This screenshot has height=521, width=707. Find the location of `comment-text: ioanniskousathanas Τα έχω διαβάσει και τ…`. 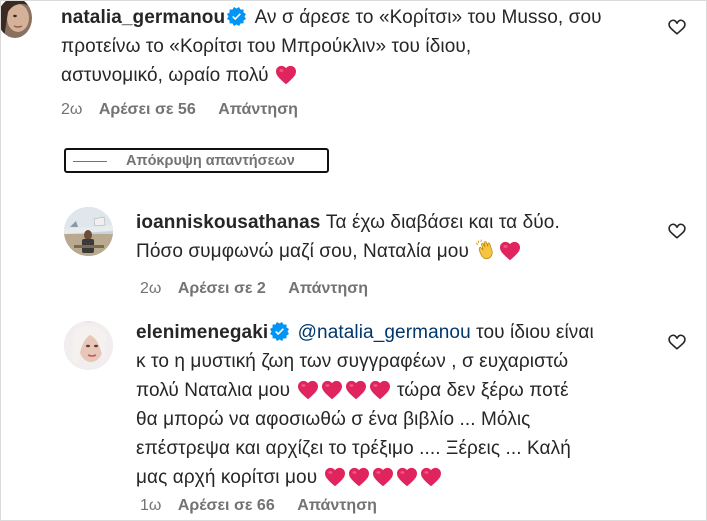

comment-text: ioanniskousathanas Τα έχω διαβάσει και τ… is located at coordinates (396, 237).